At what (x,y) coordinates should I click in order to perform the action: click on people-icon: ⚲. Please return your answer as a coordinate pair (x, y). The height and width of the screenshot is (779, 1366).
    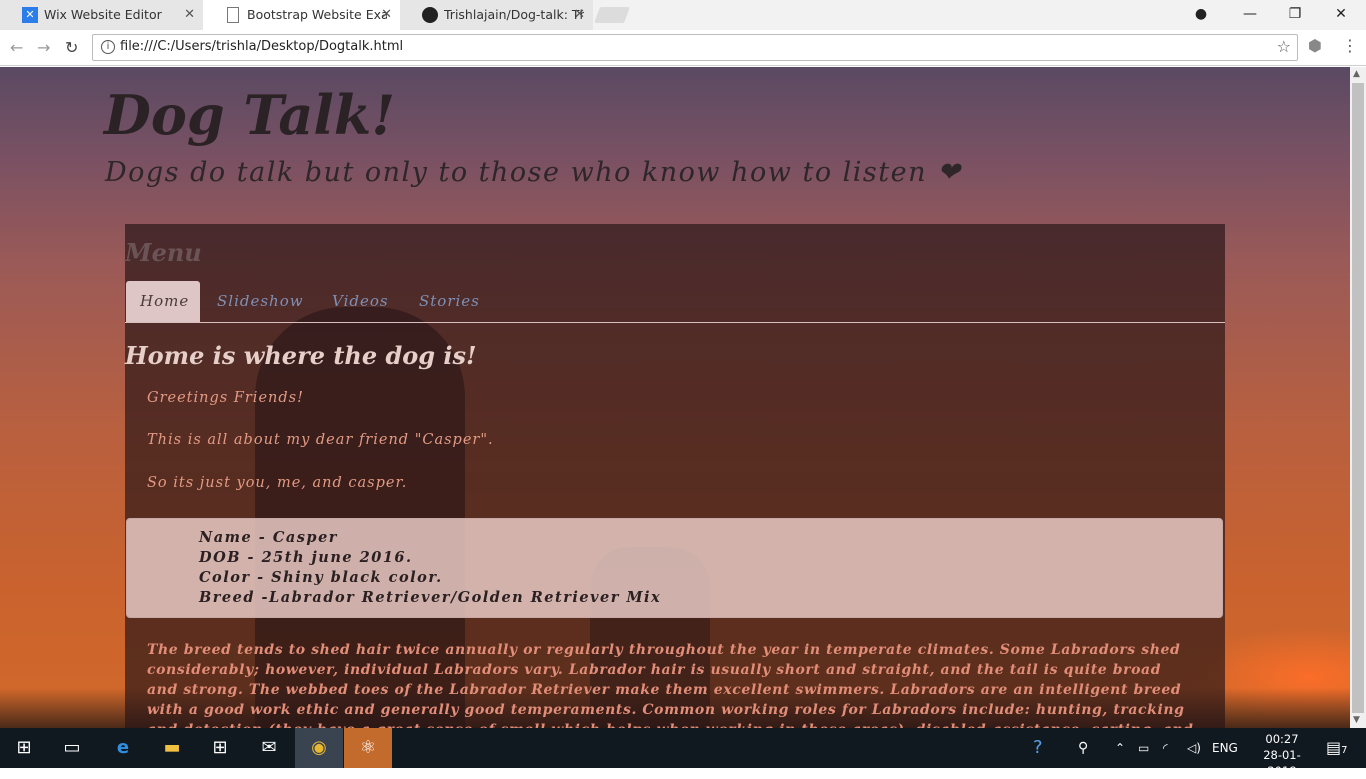
    Looking at the image, I should click on (1083, 748).